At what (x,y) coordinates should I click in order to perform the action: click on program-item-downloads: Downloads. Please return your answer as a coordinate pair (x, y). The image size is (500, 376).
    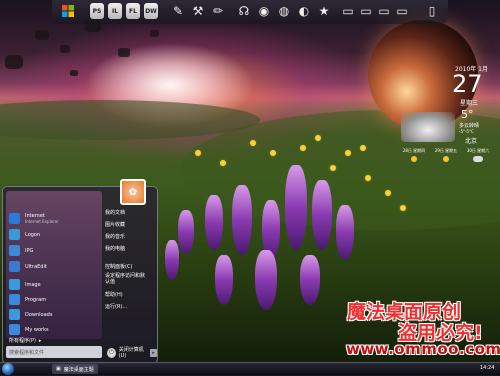
    Looking at the image, I should click on (30, 314).